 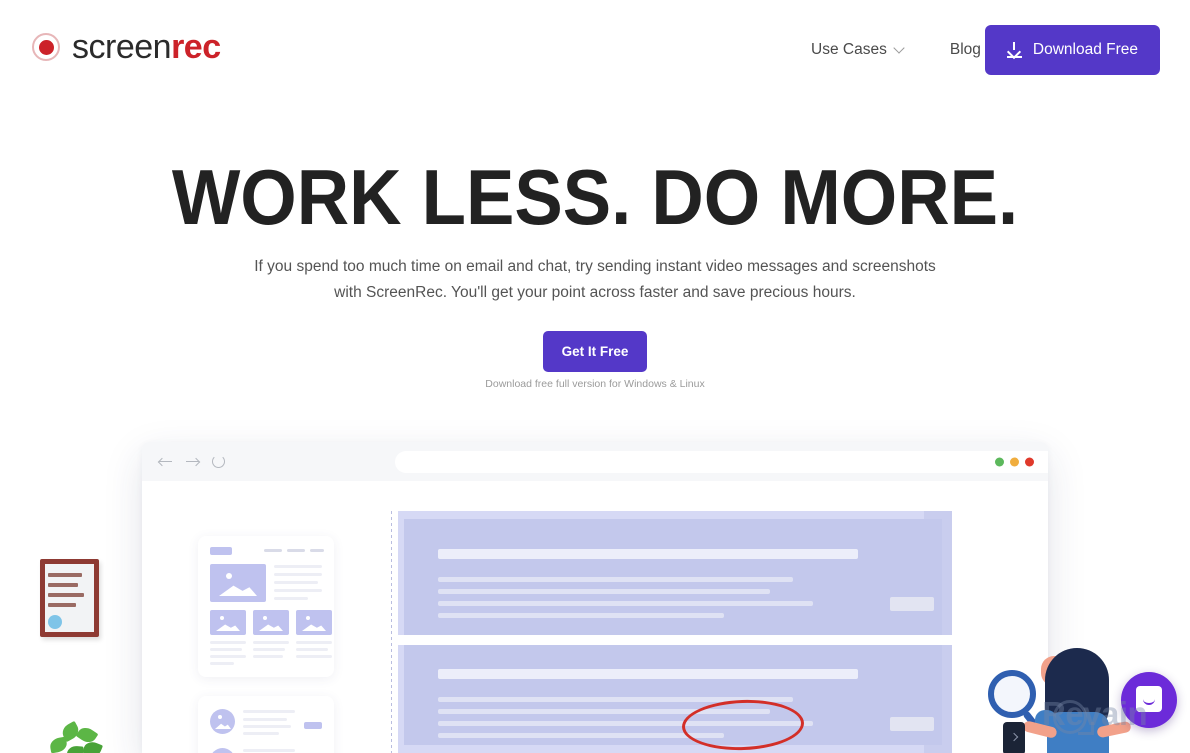 I want to click on panel-guide-line, so click(x=391, y=632).